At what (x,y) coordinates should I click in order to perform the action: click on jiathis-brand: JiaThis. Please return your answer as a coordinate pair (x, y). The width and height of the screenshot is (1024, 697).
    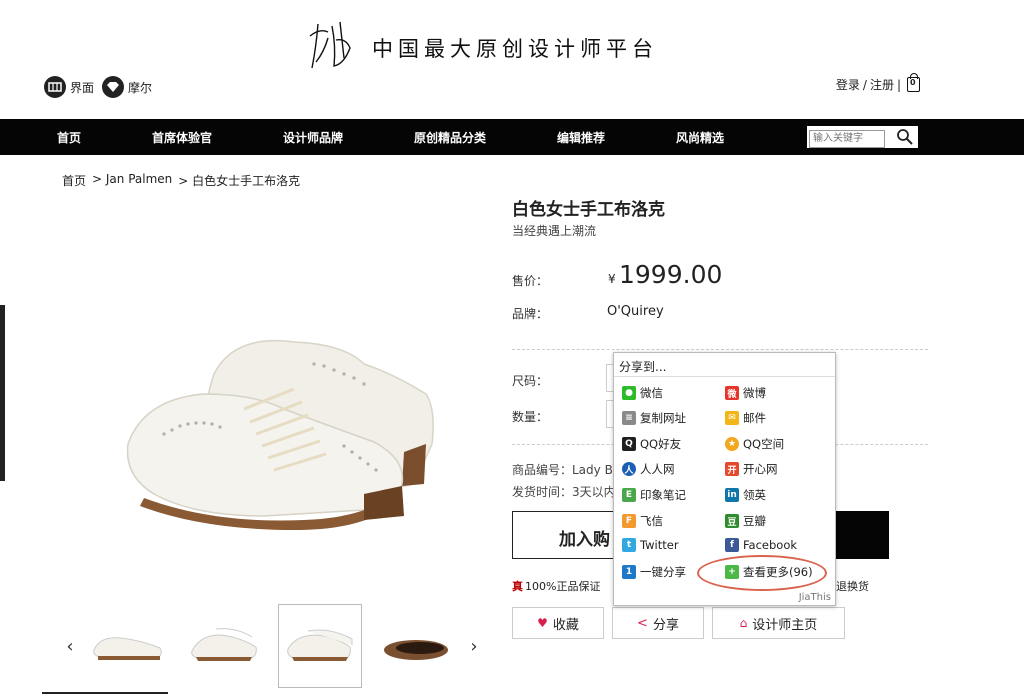
    Looking at the image, I should click on (815, 597).